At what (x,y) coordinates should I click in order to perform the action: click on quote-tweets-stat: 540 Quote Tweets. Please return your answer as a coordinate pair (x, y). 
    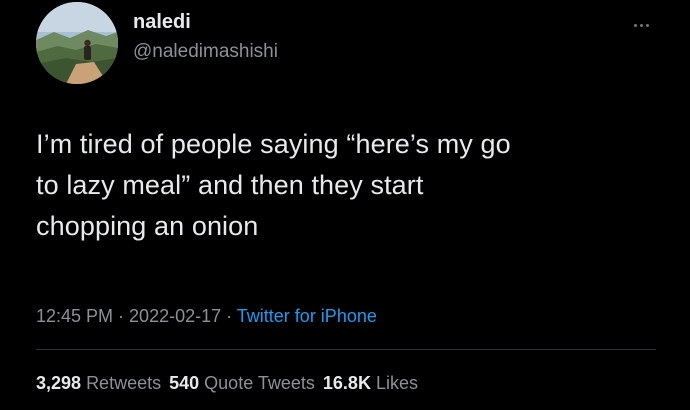
    Looking at the image, I should click on (242, 383).